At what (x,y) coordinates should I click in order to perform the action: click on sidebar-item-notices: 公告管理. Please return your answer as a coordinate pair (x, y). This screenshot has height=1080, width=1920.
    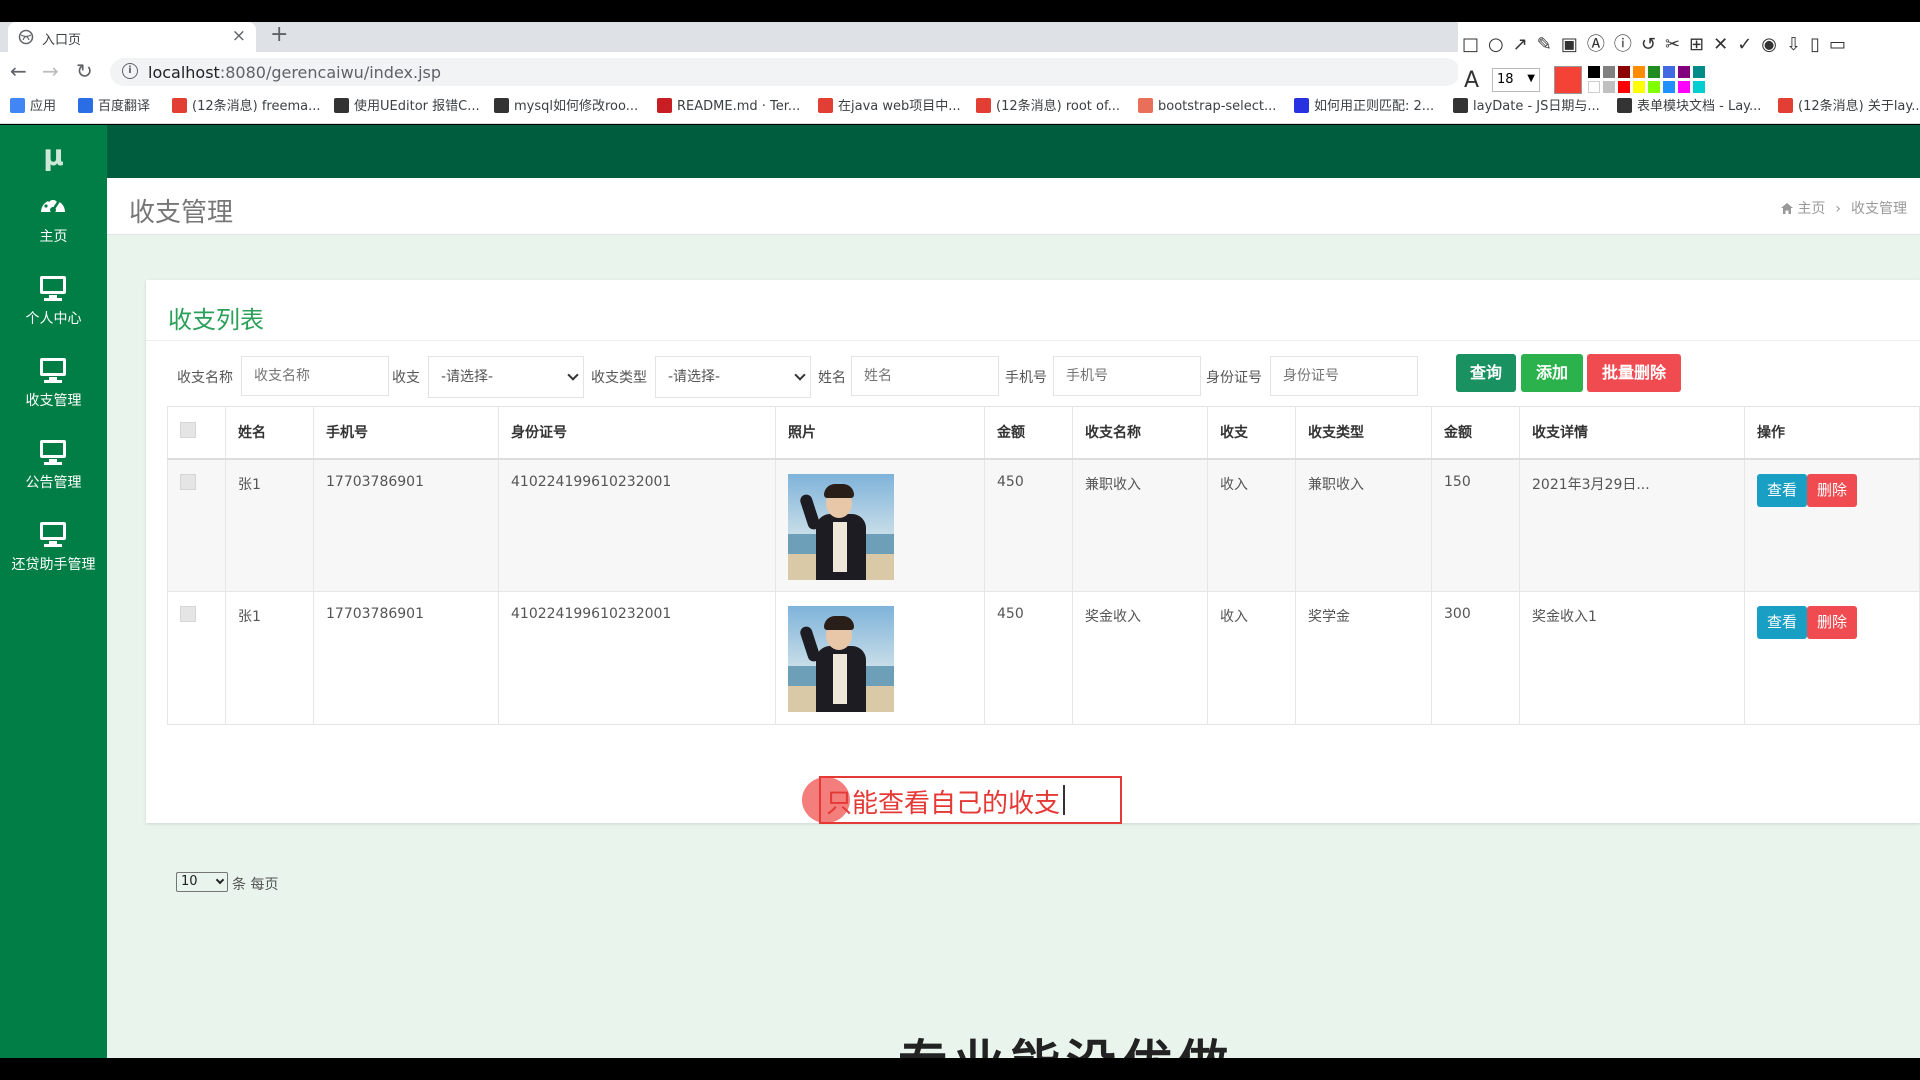
    Looking at the image, I should click on (53, 466).